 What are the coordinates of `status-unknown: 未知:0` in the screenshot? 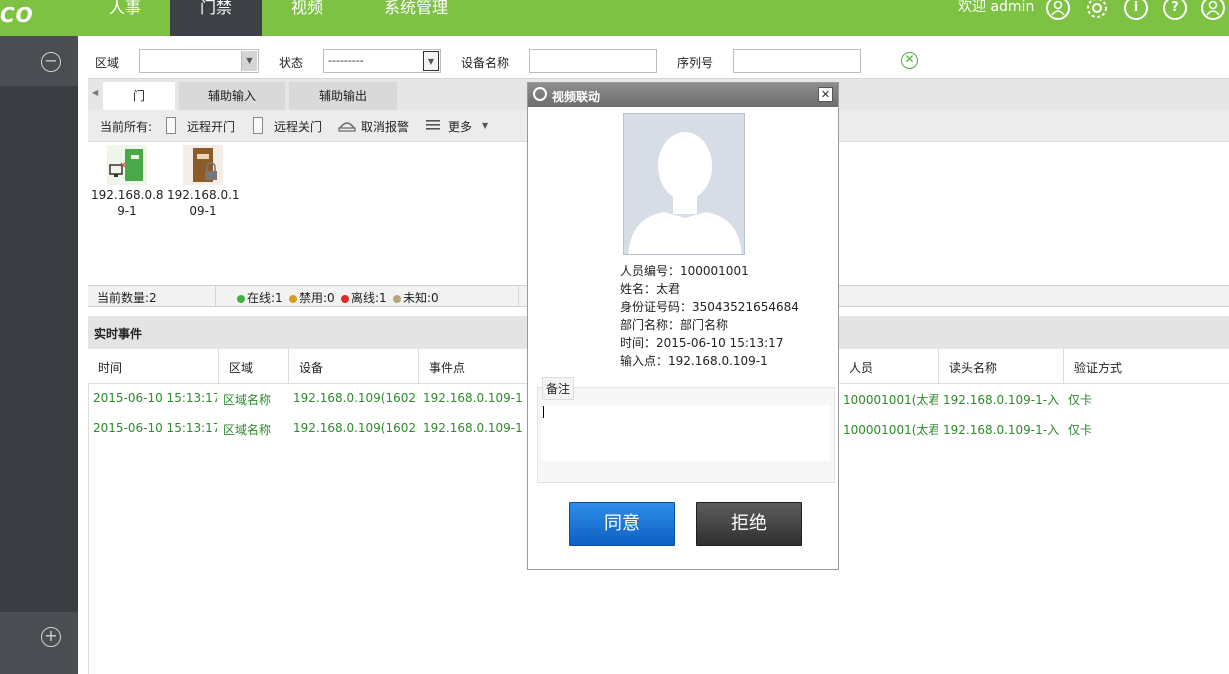 It's located at (416, 297).